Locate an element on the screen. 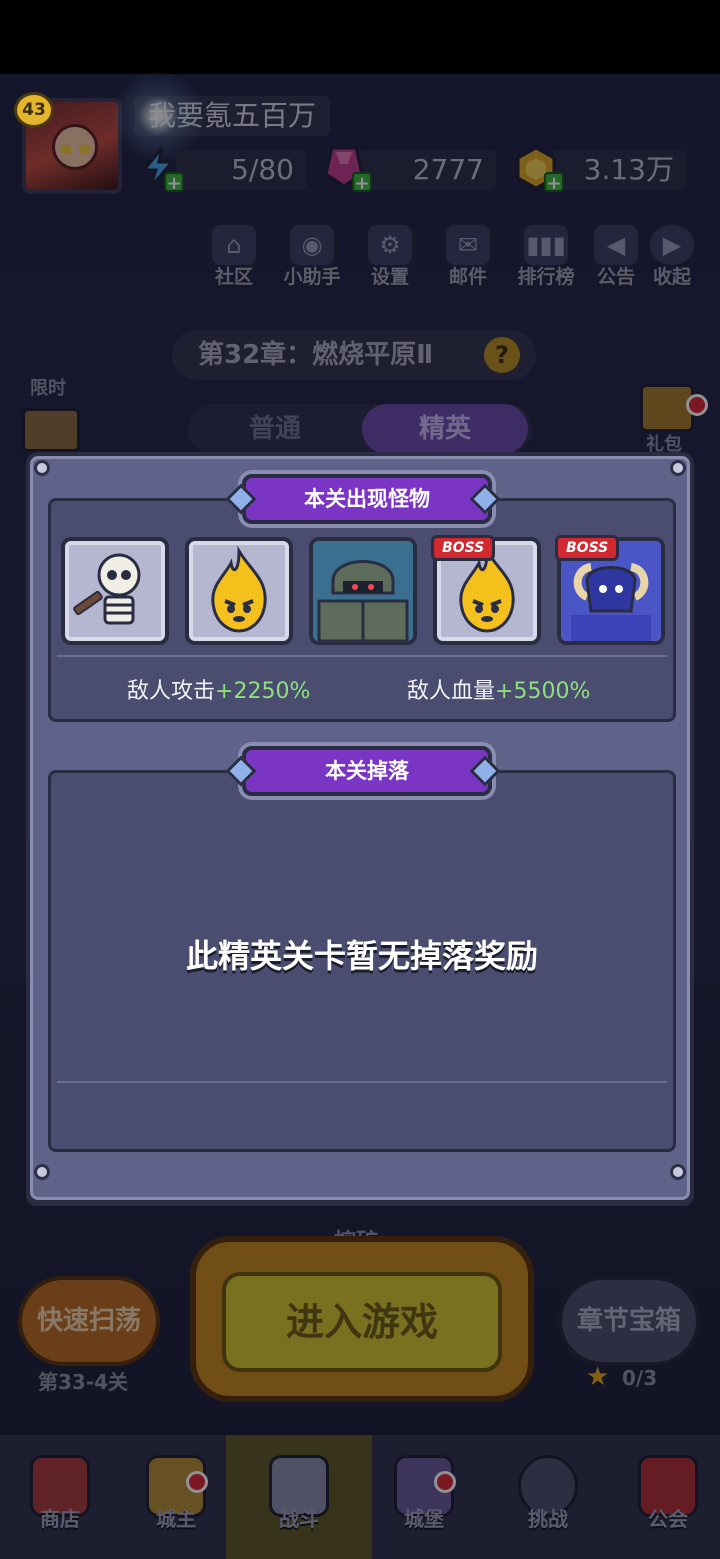  quick-sweep-button: 快速扫荡 is located at coordinates (89, 1321).